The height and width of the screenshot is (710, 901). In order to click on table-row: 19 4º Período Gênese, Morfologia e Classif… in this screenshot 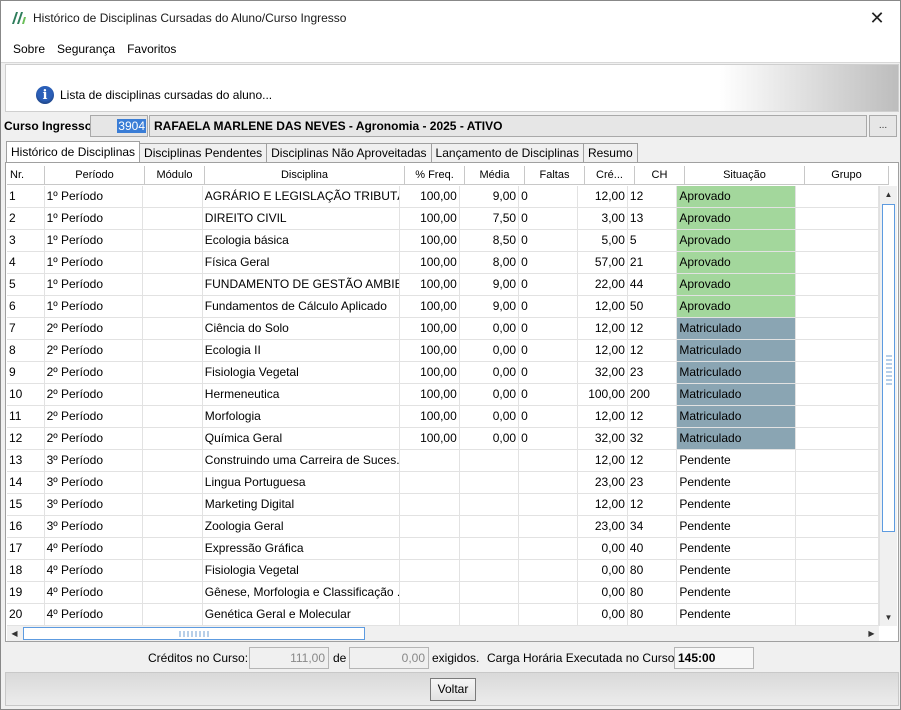, I will do `click(443, 593)`.